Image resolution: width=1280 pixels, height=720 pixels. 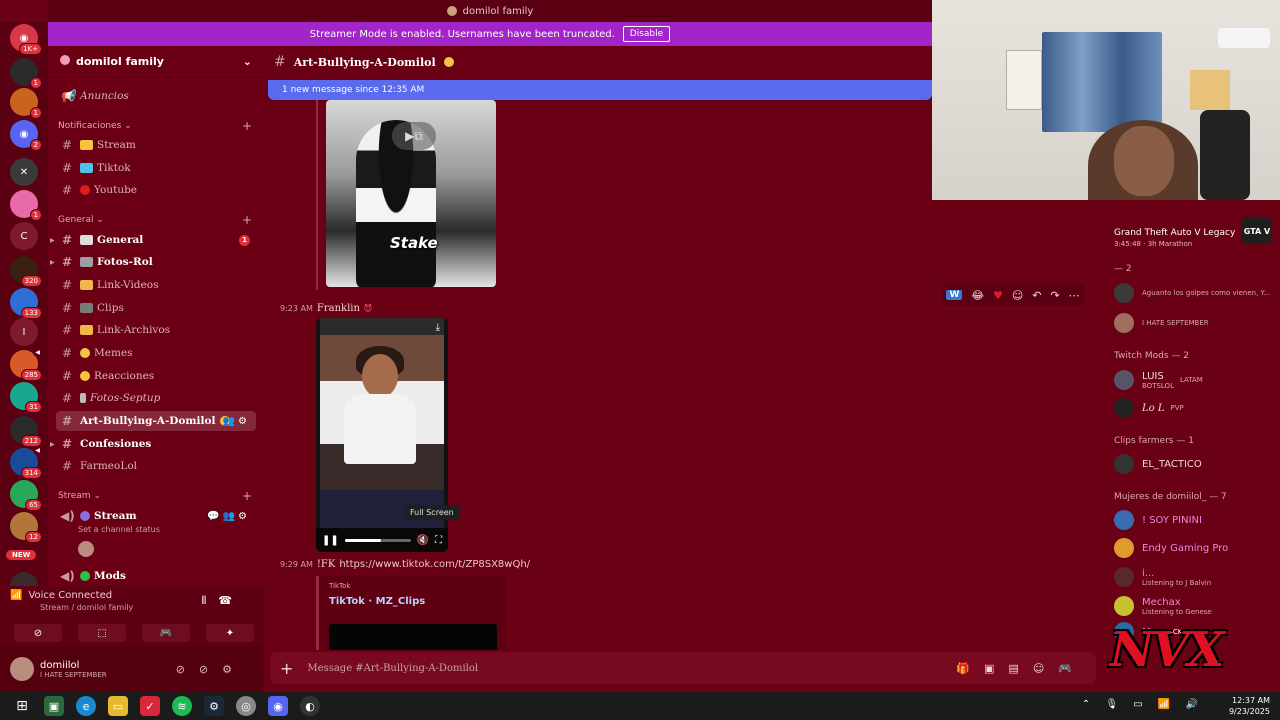 What do you see at coordinates (156, 330) in the screenshot?
I see `channel-link-archivos: # Link-Archivos` at bounding box center [156, 330].